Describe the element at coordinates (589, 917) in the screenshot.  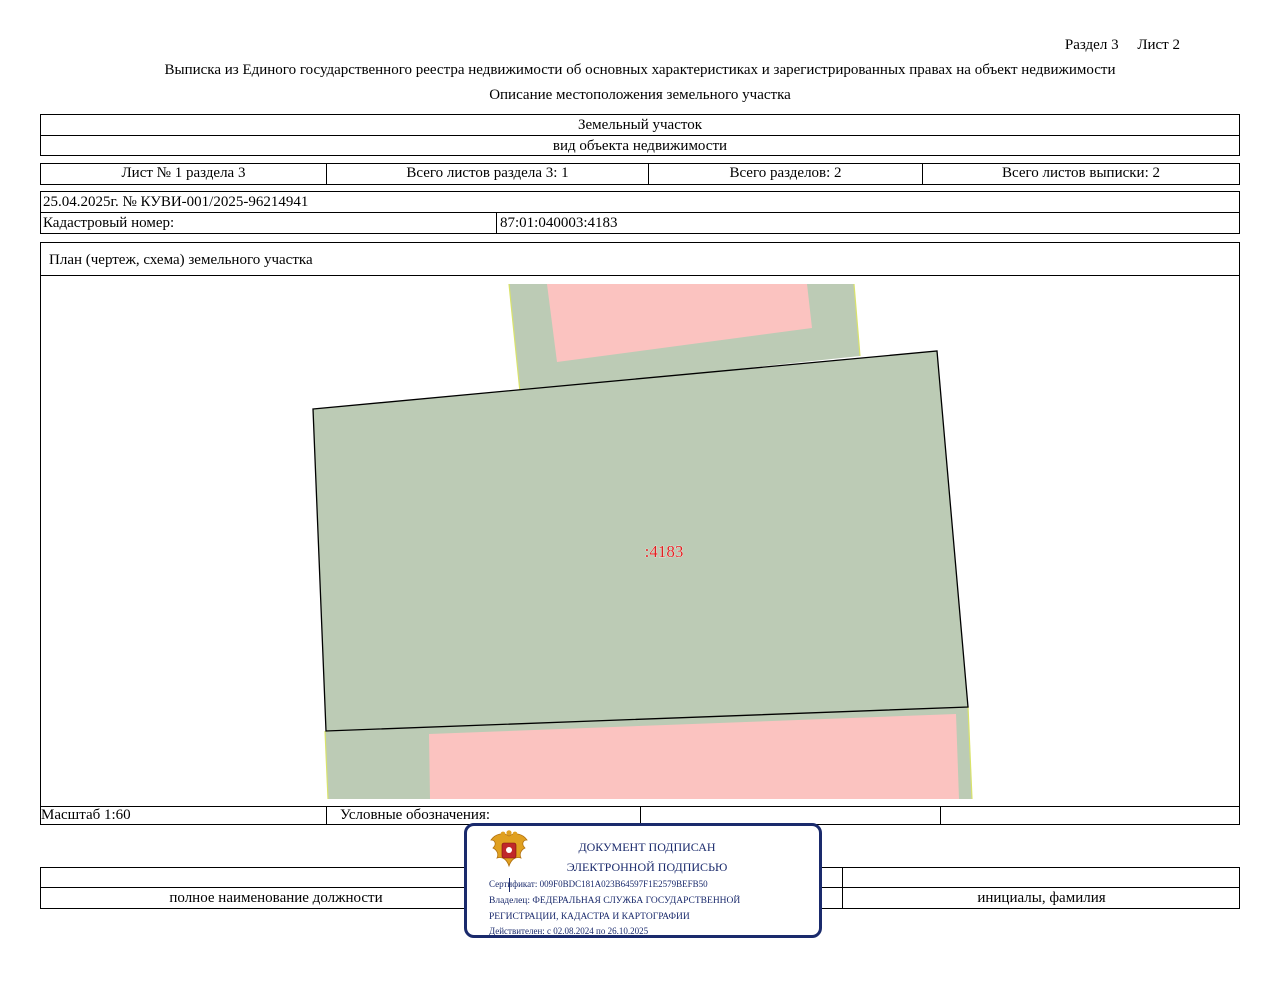
I see `stamp-owner-line-2: РЕГИСТРАЦИИ, КАДАСТРА И КАРТОГРАФИИ` at that location.